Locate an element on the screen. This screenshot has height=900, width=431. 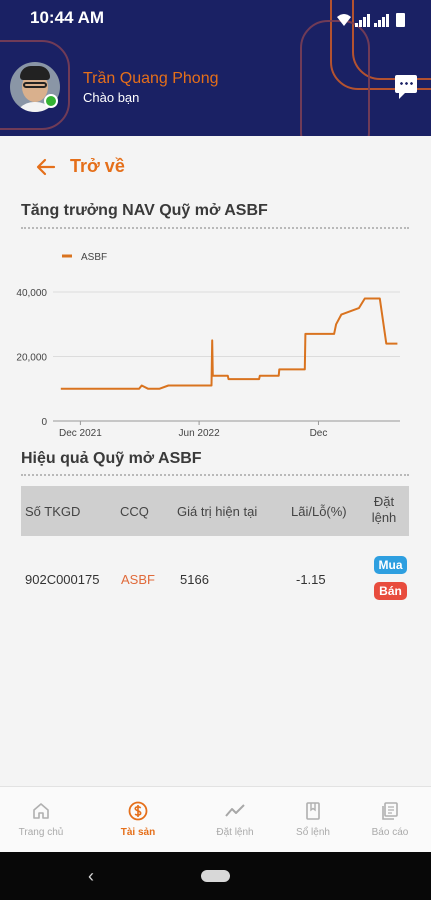
arrow-left-icon is located at coordinates (46, 166).